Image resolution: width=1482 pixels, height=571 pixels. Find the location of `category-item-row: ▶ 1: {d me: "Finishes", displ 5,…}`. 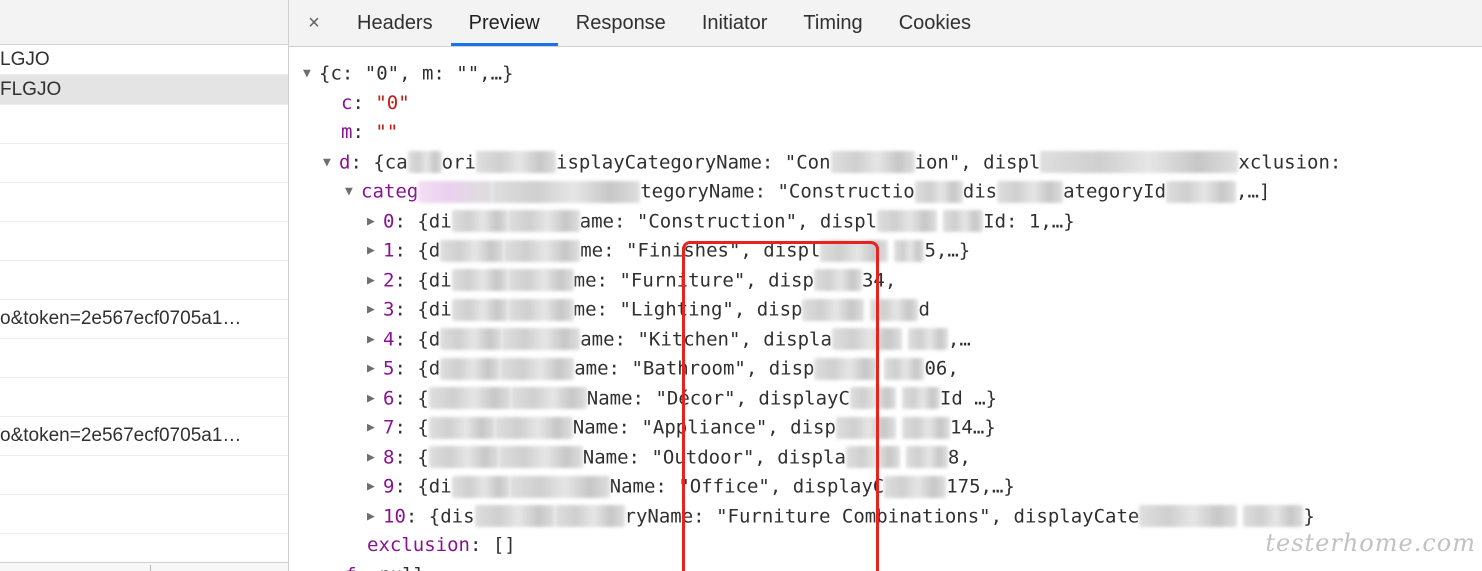

category-item-row: ▶ 1: {d me: "Finishes", displ 5,…} is located at coordinates (885, 251).